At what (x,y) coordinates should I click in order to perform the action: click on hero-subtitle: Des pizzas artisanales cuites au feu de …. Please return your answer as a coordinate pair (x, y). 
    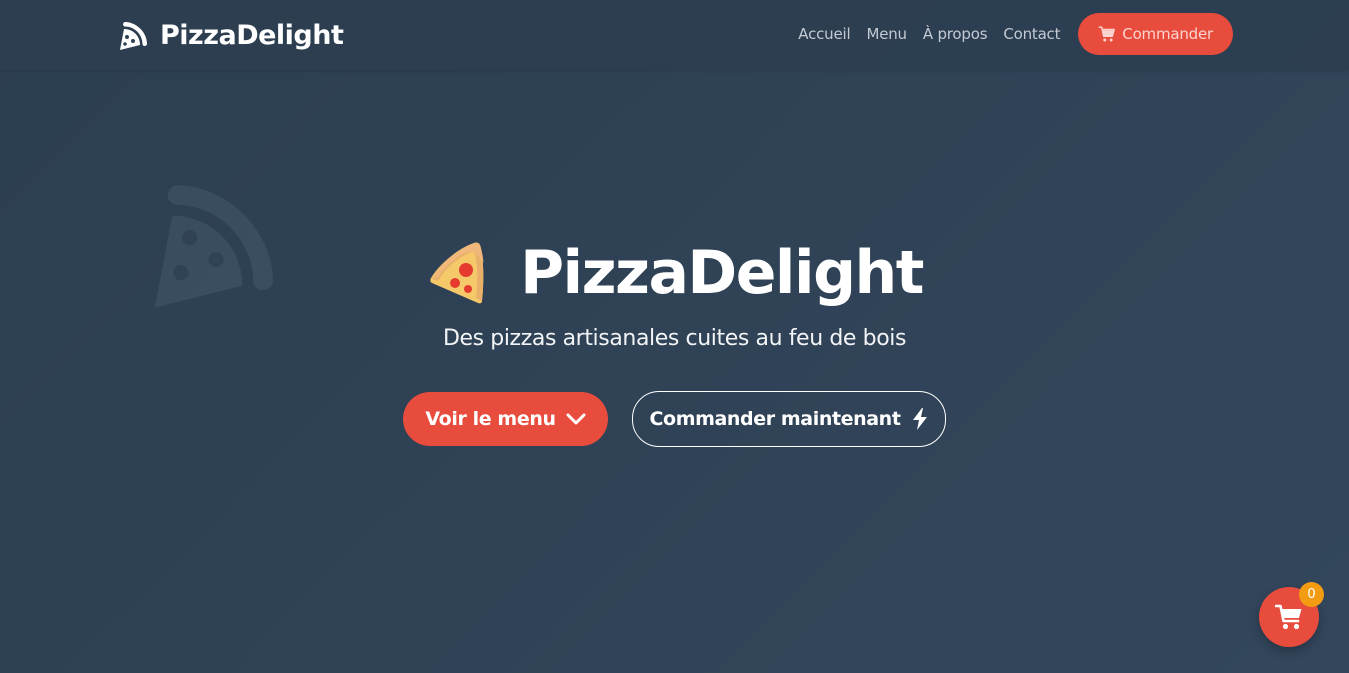
    Looking at the image, I should click on (674, 338).